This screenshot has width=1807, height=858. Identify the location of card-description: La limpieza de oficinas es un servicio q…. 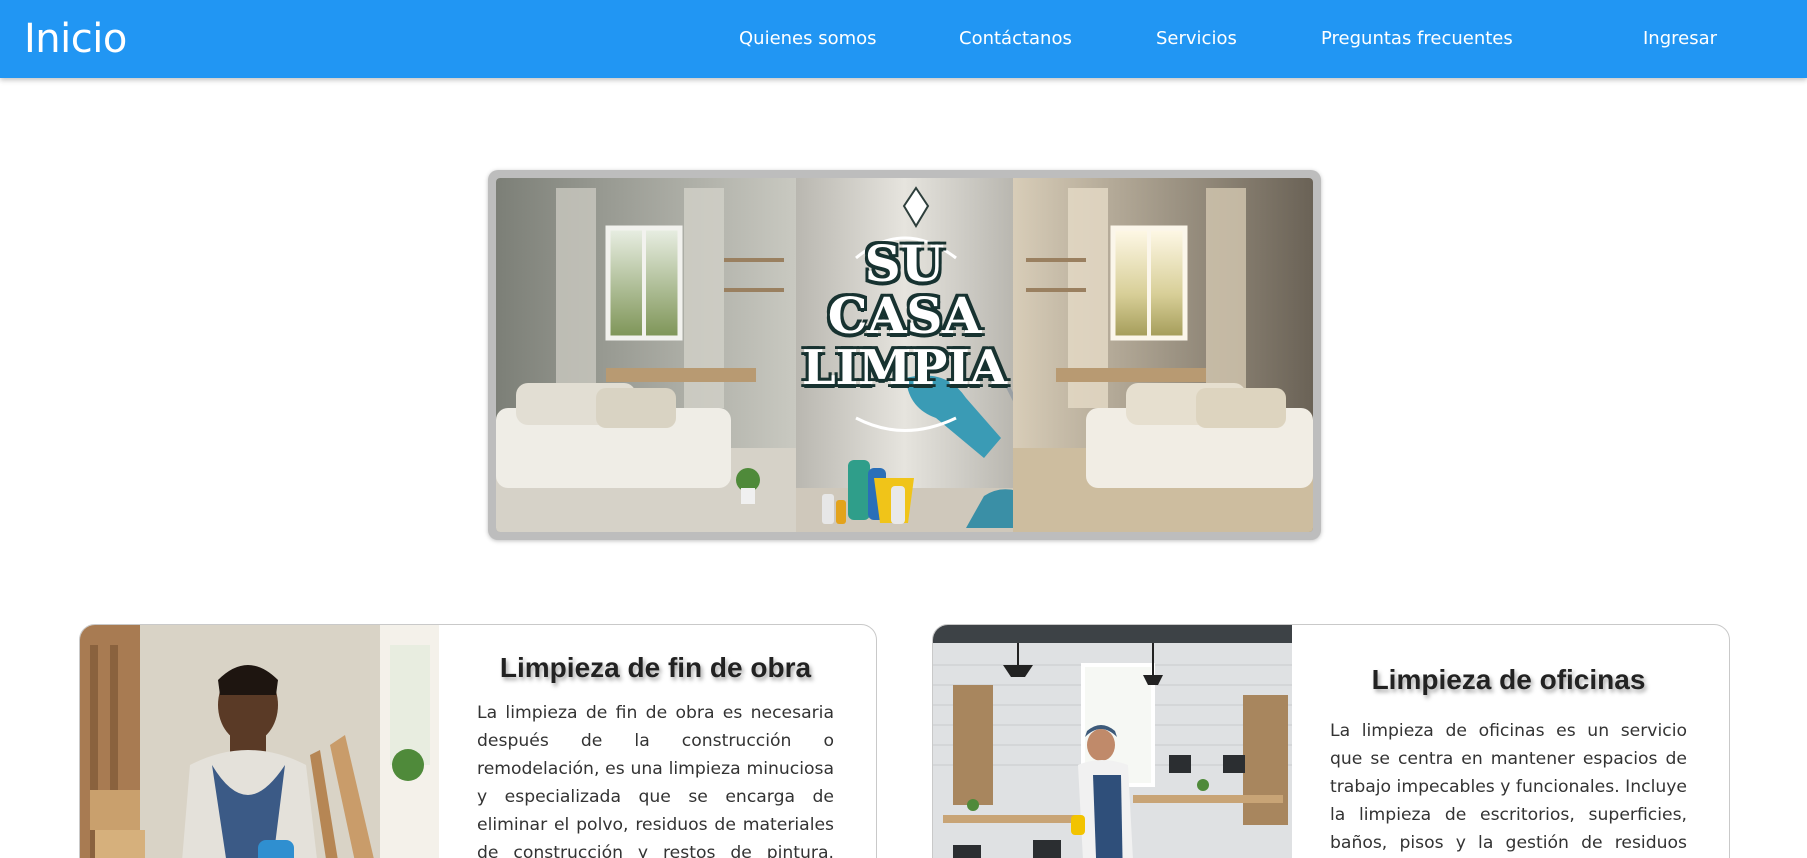
(1508, 787).